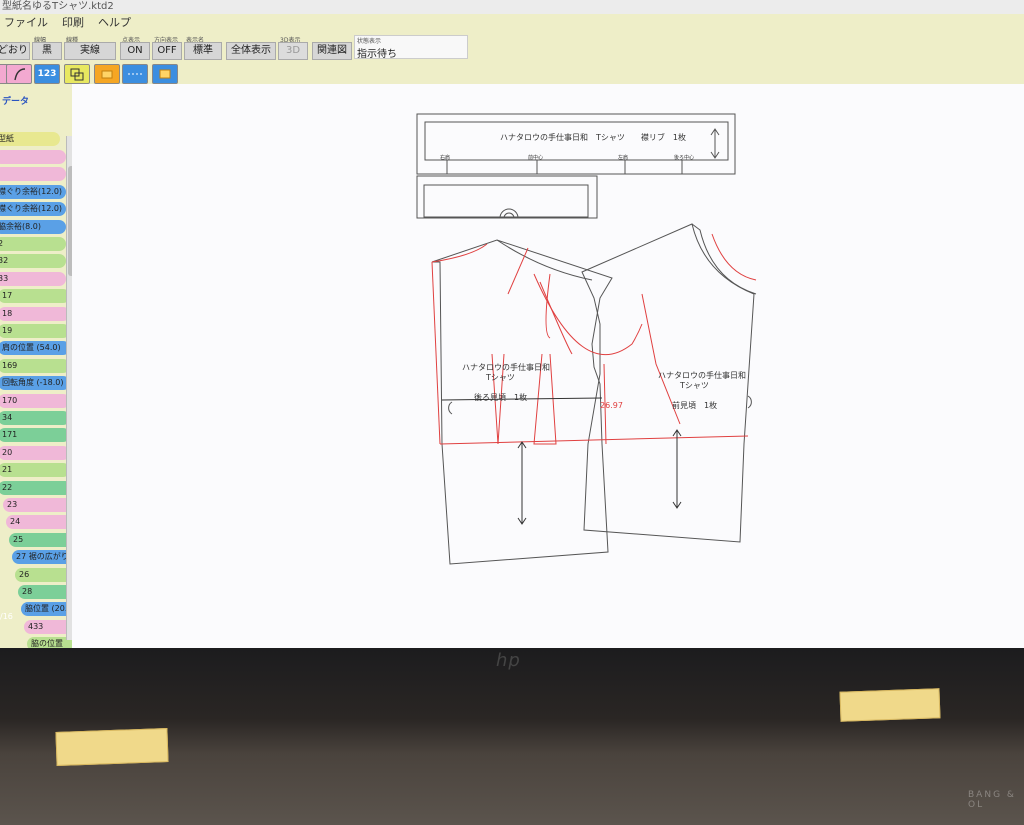  I want to click on toolbar-3d: 3D表示 3D, so click(293, 48).